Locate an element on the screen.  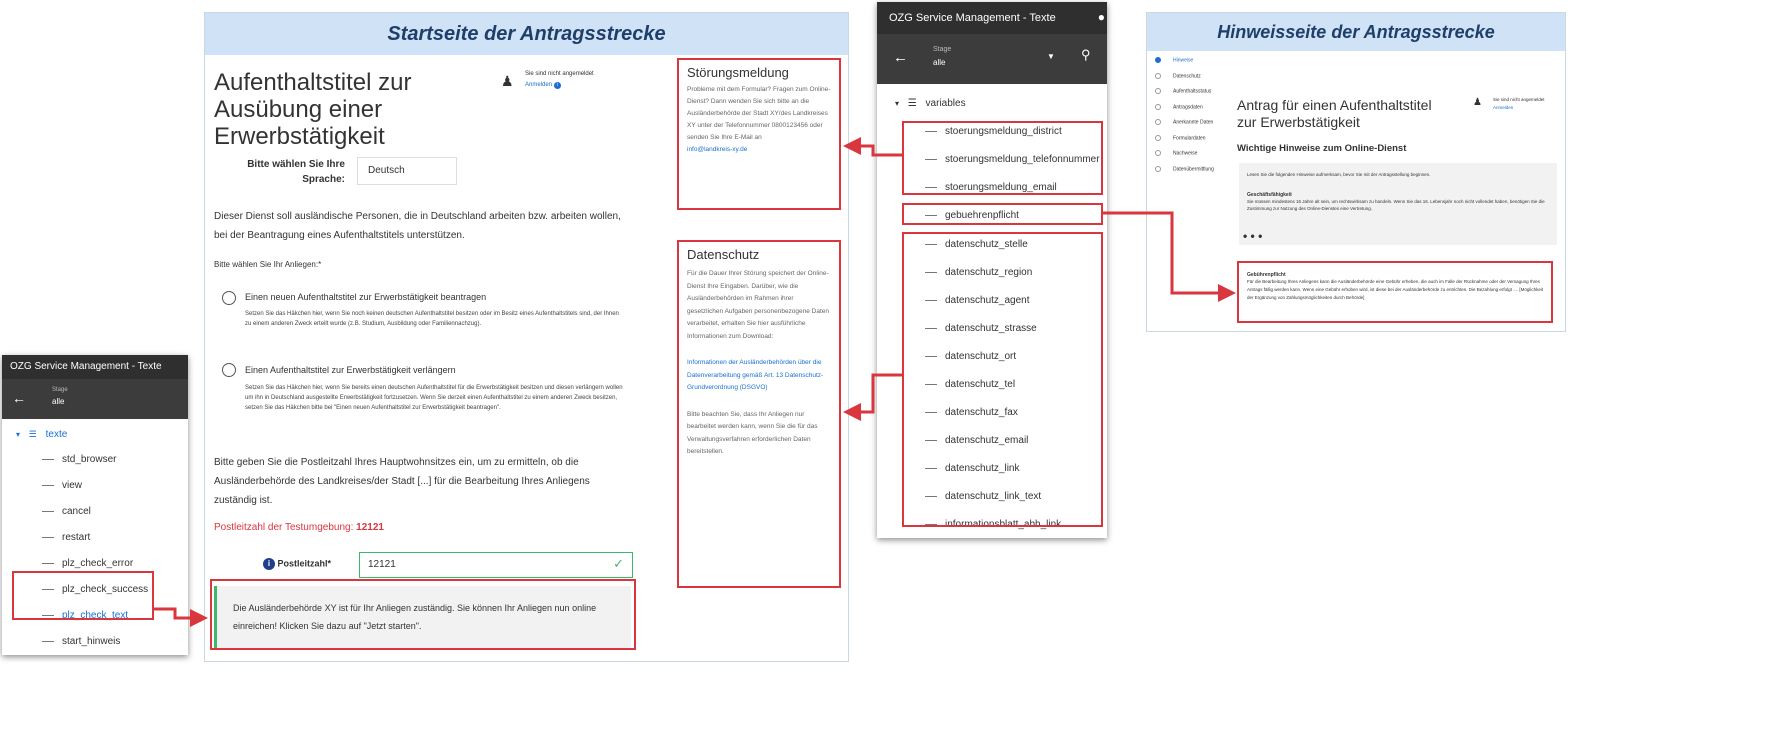
arrow-gebuehr is located at coordinates (1169, 256).